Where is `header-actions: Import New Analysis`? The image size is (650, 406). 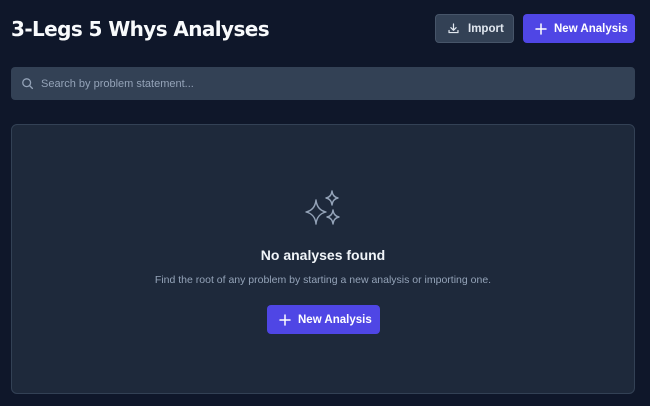
header-actions: Import New Analysis is located at coordinates (535, 28).